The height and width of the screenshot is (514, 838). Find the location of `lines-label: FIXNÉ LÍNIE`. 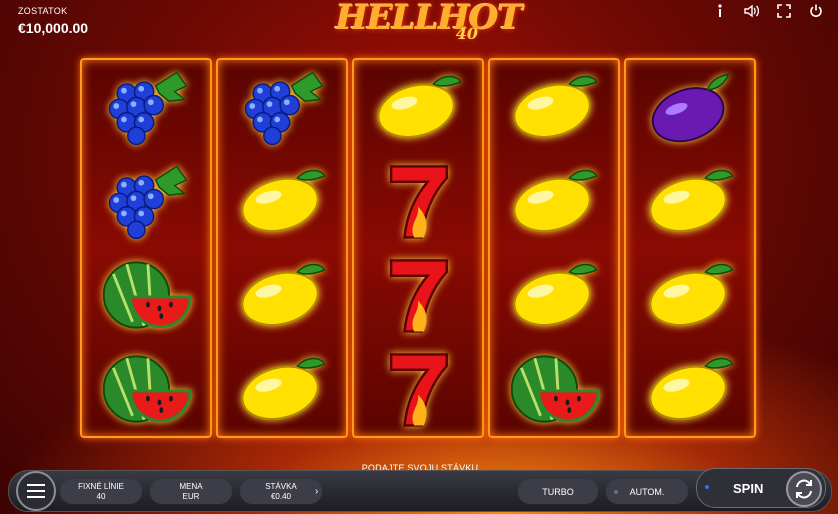

lines-label: FIXNÉ LÍNIE is located at coordinates (101, 486).